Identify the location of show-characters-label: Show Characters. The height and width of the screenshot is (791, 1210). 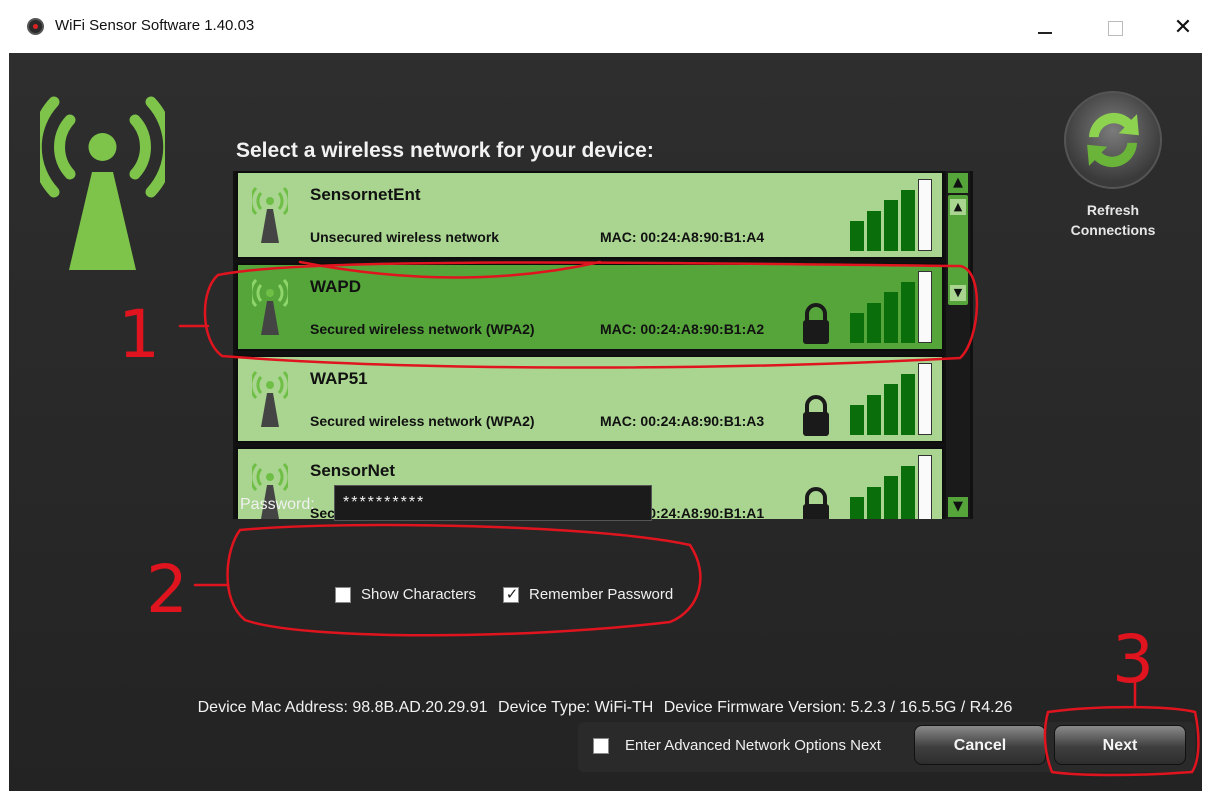
(419, 594).